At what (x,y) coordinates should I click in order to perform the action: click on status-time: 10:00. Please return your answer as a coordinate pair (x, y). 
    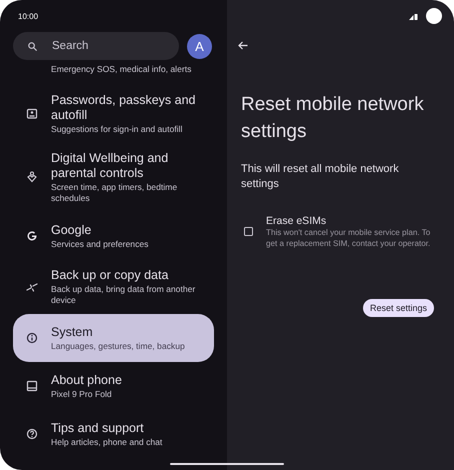
    Looking at the image, I should click on (28, 16).